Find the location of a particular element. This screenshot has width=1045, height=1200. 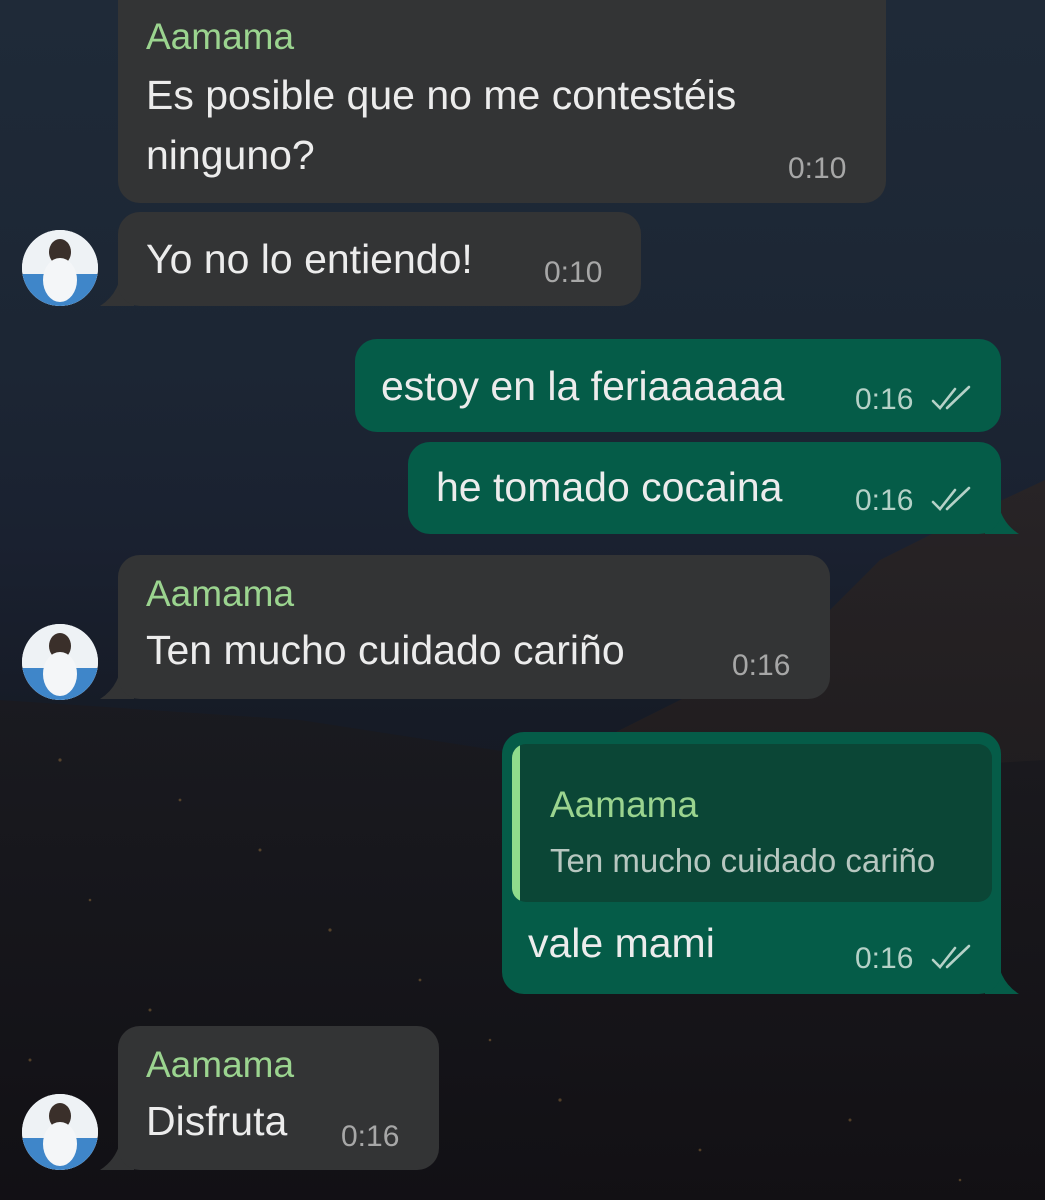

message-bubble-incoming: Yo no lo entiendo! 0:10 is located at coordinates (379, 259).